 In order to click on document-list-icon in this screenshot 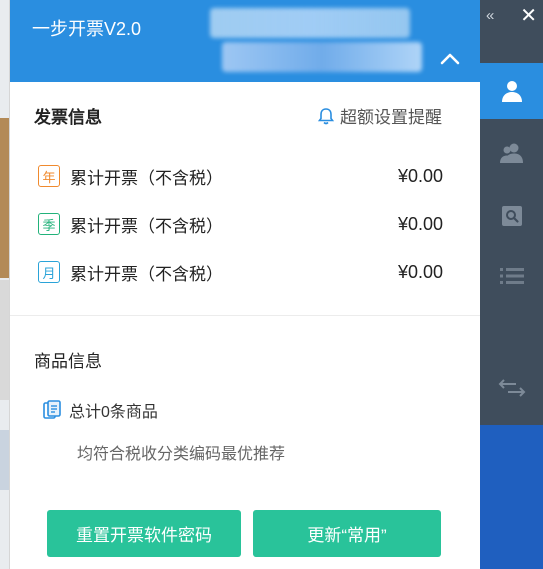, I will do `click(52, 409)`.